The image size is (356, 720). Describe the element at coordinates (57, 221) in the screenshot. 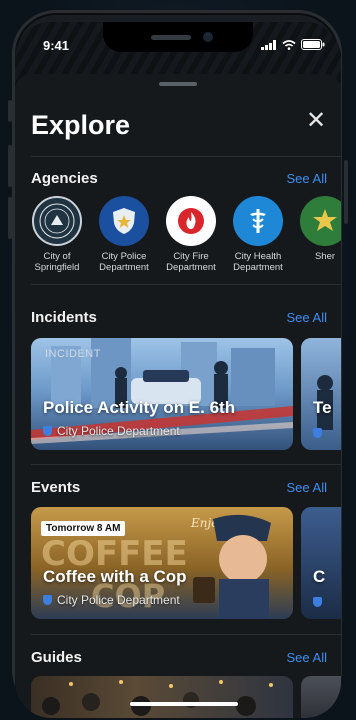

I see `city-seal-icon` at that location.